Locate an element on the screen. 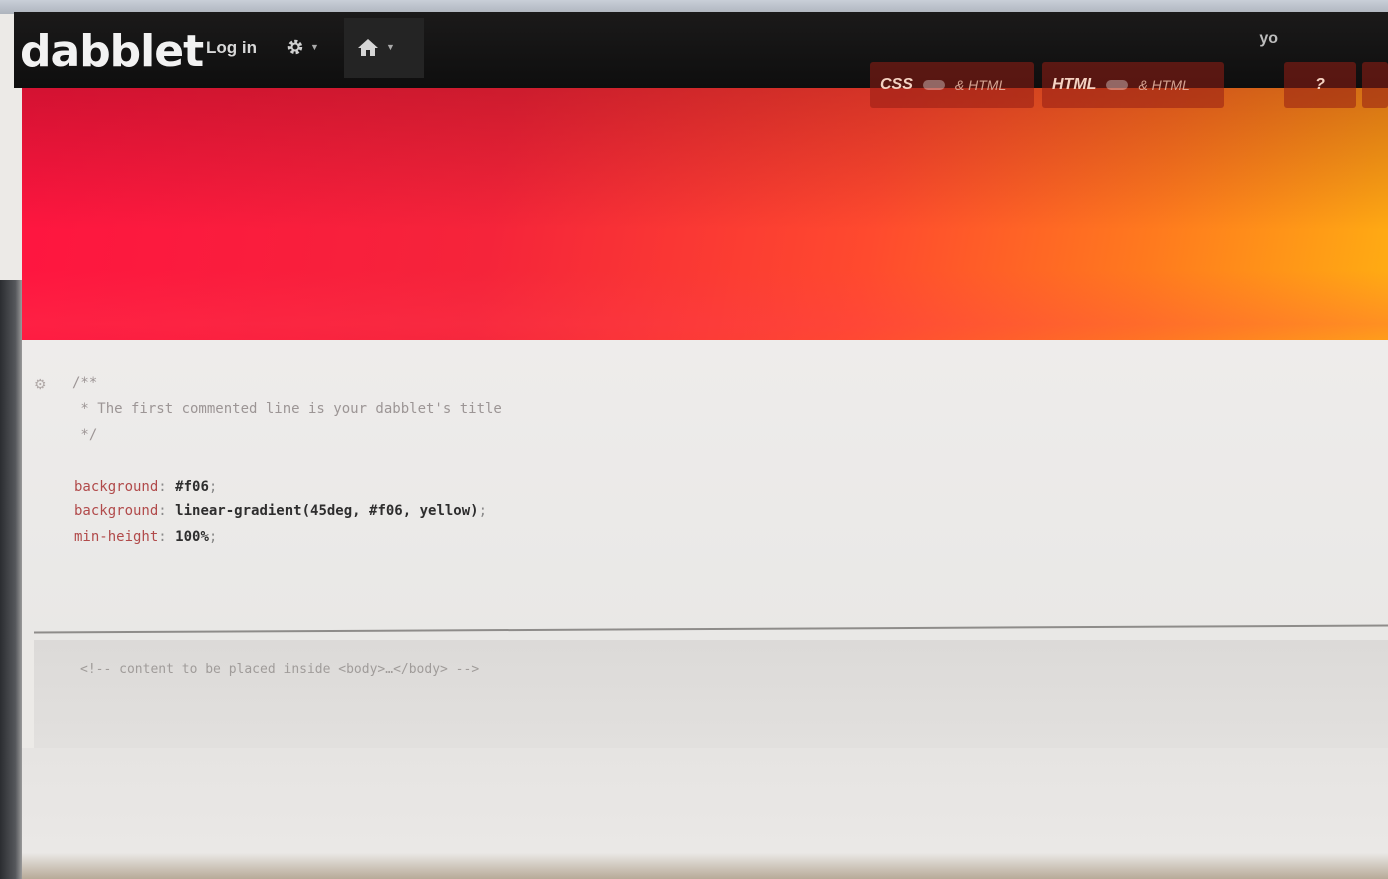 The height and width of the screenshot is (879, 1388). tab-html: HTML & HTML is located at coordinates (1133, 85).